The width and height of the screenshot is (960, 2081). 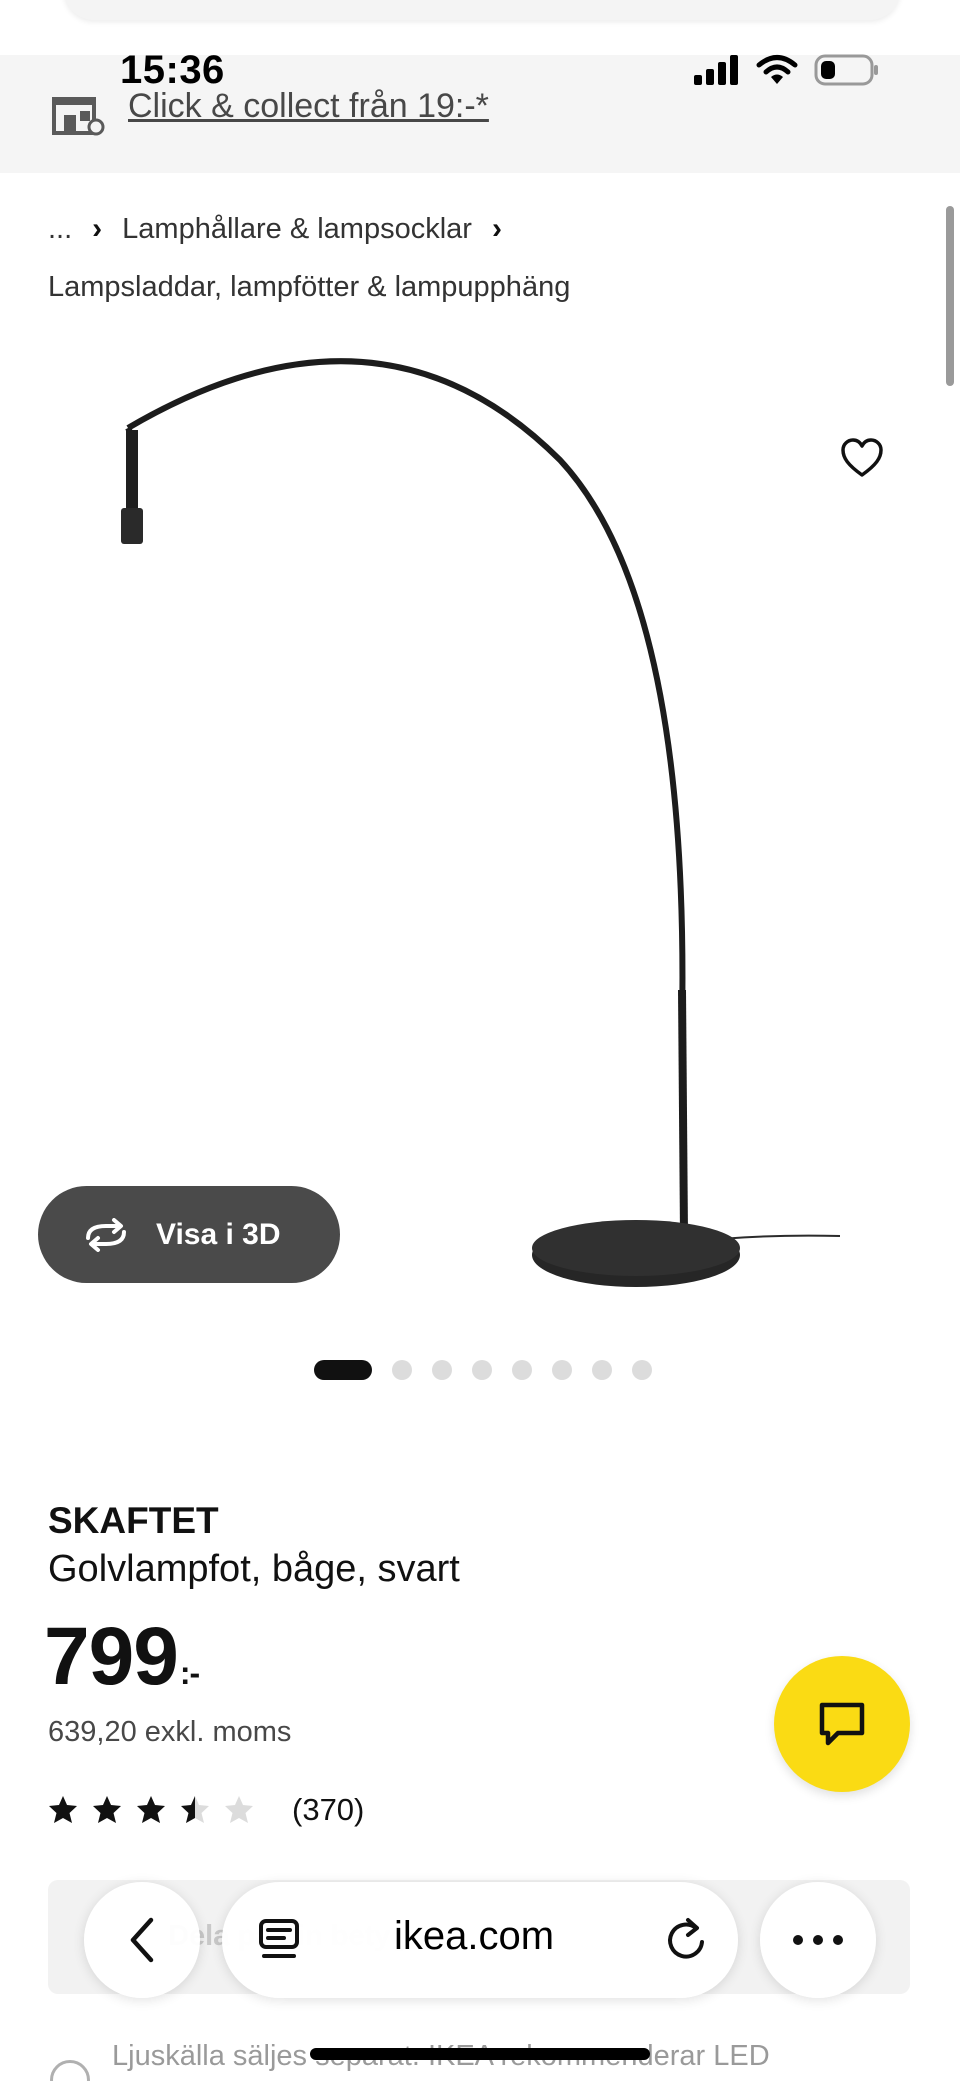 What do you see at coordinates (309, 287) in the screenshot?
I see `breadcrumb-item-lampsladdar: Lampsladdar, lampfötter & lampupphäng` at bounding box center [309, 287].